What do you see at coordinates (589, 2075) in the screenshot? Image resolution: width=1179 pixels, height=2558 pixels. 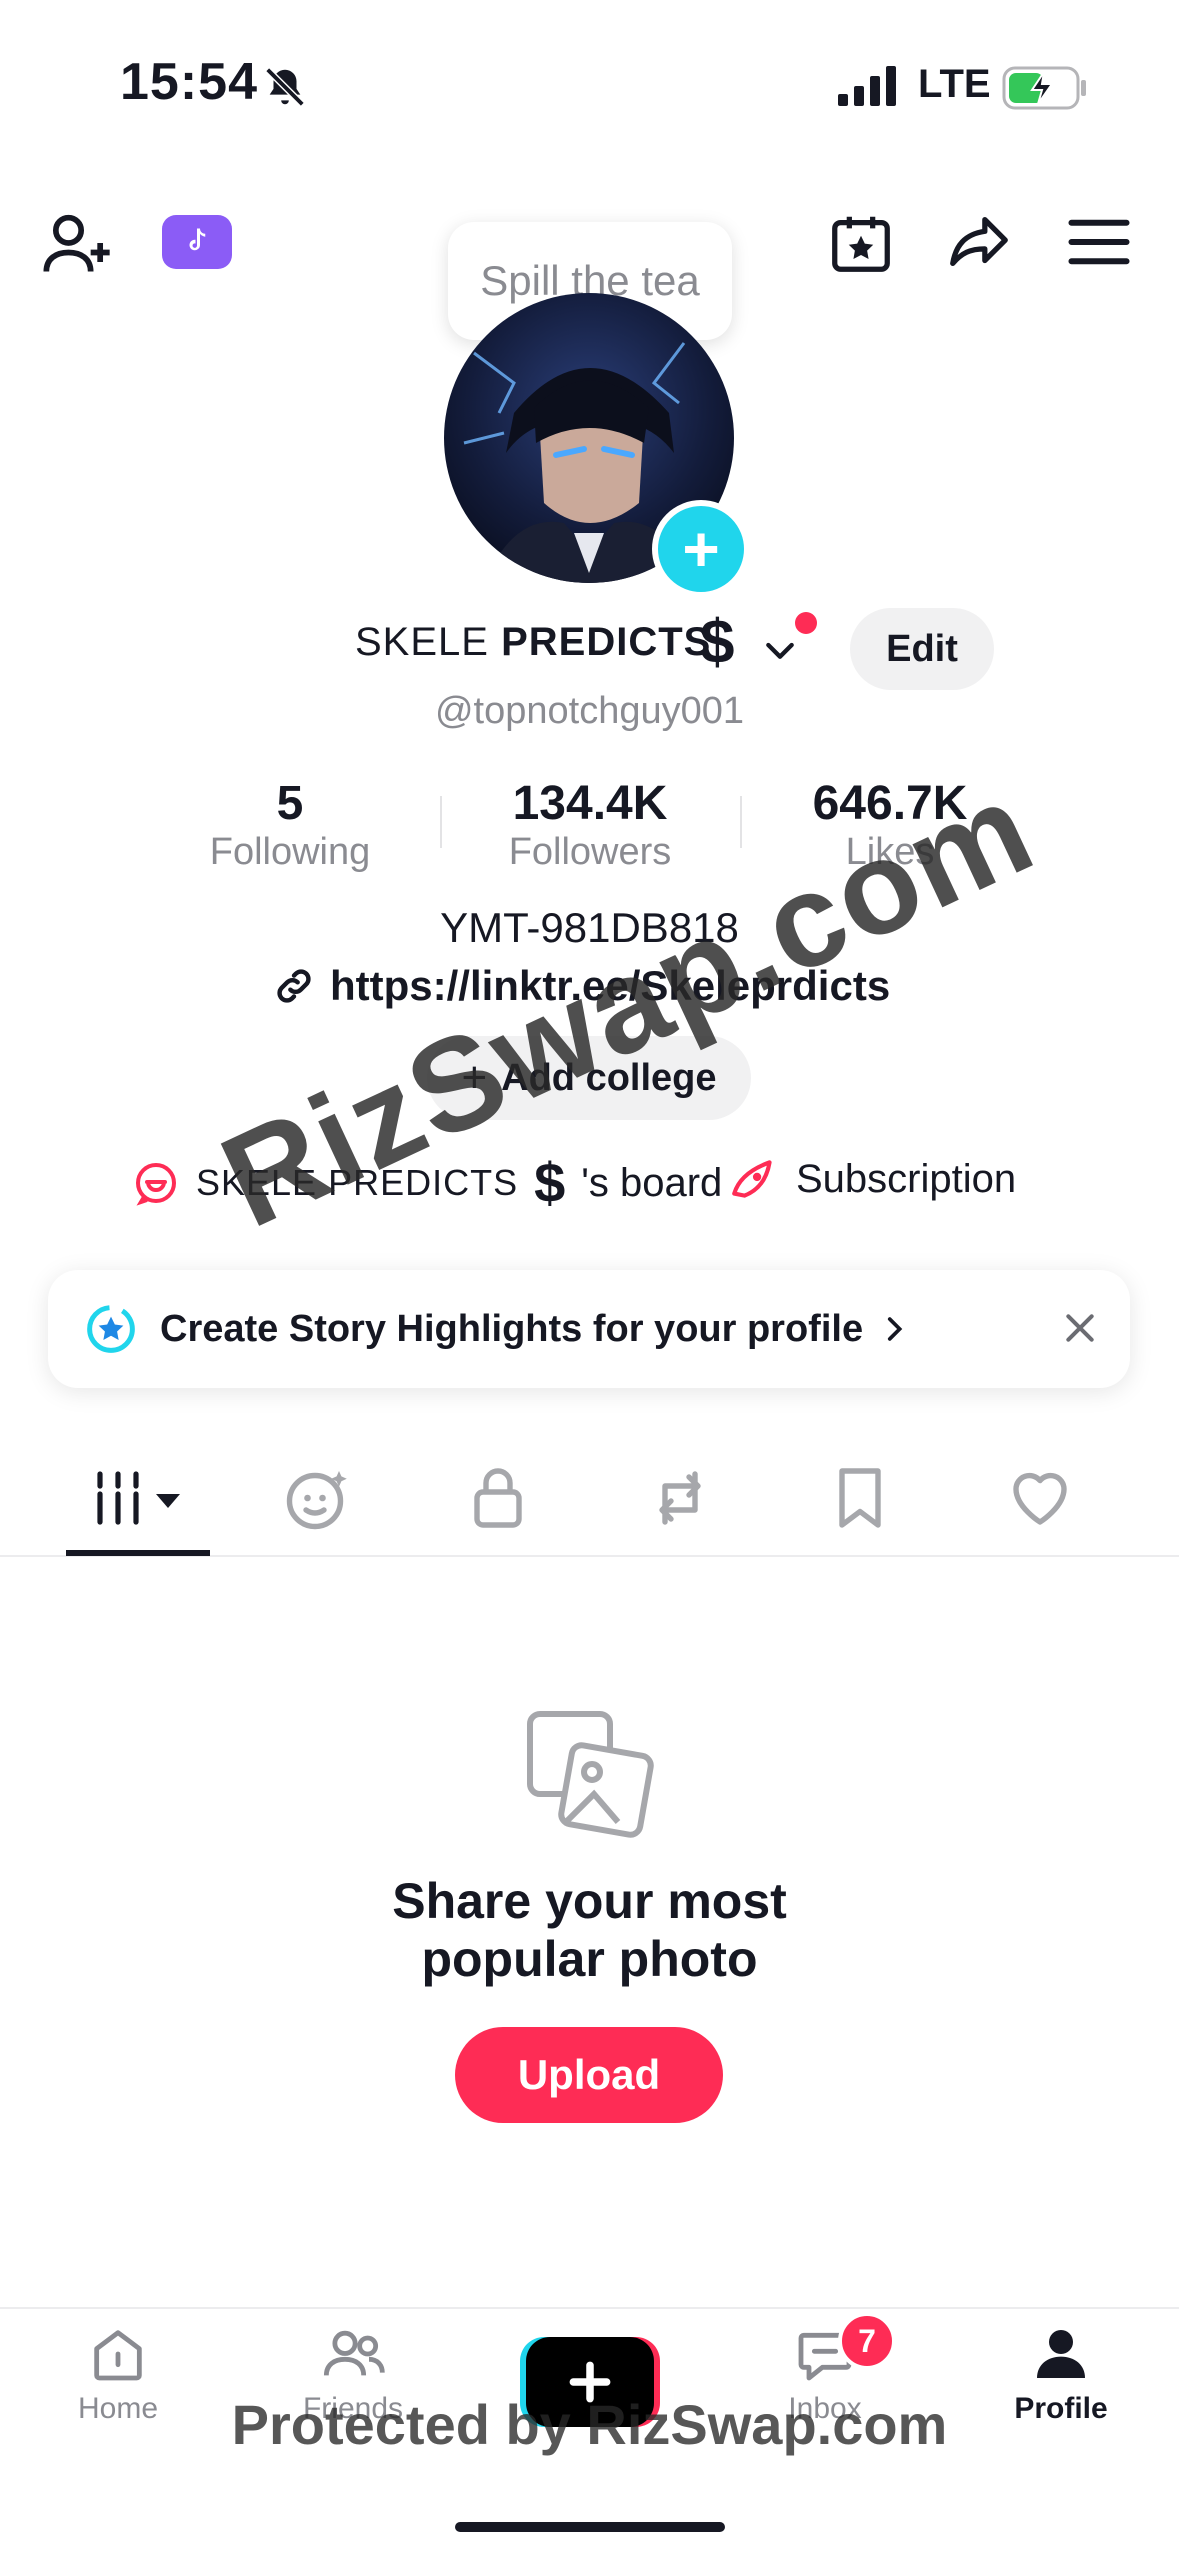 I see `upload-button: Upload` at bounding box center [589, 2075].